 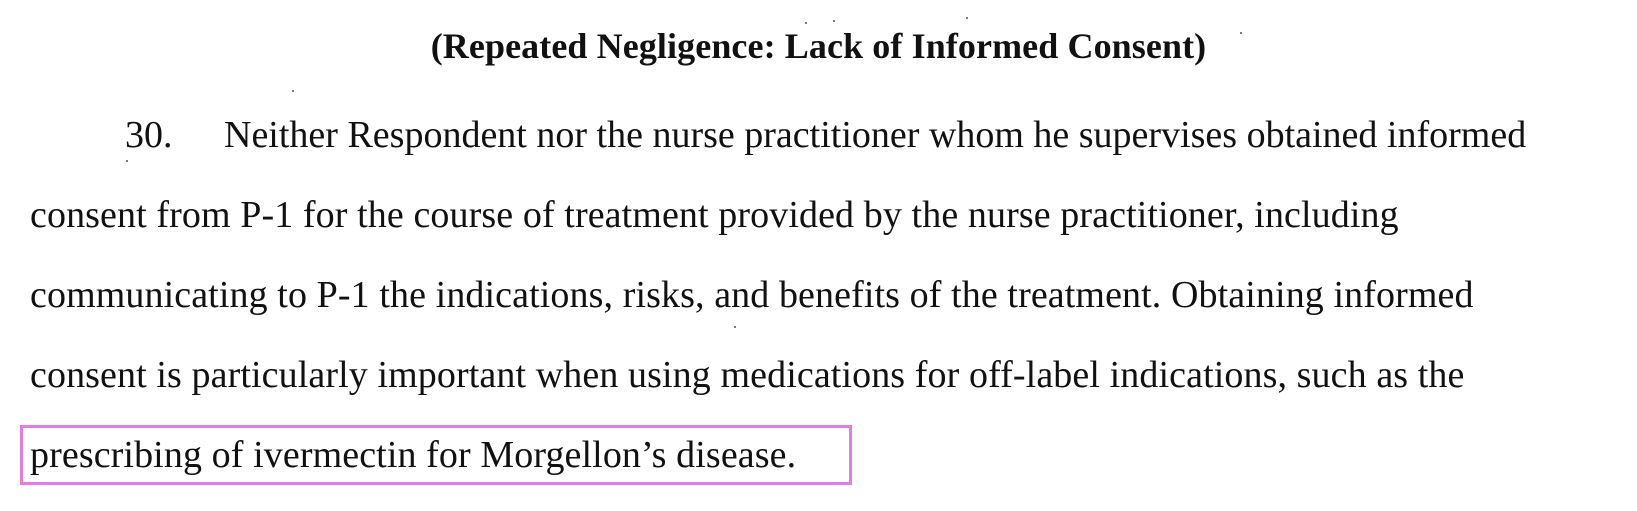 I want to click on highlight-box, so click(x=436, y=455).